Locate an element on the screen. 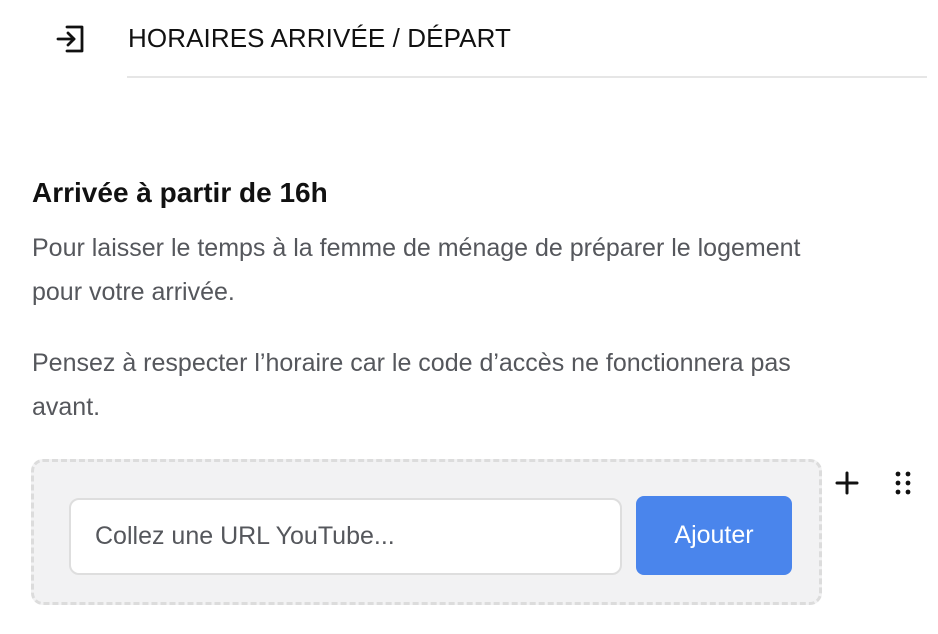 This screenshot has width=938, height=634. drag-handle-button is located at coordinates (903, 485).